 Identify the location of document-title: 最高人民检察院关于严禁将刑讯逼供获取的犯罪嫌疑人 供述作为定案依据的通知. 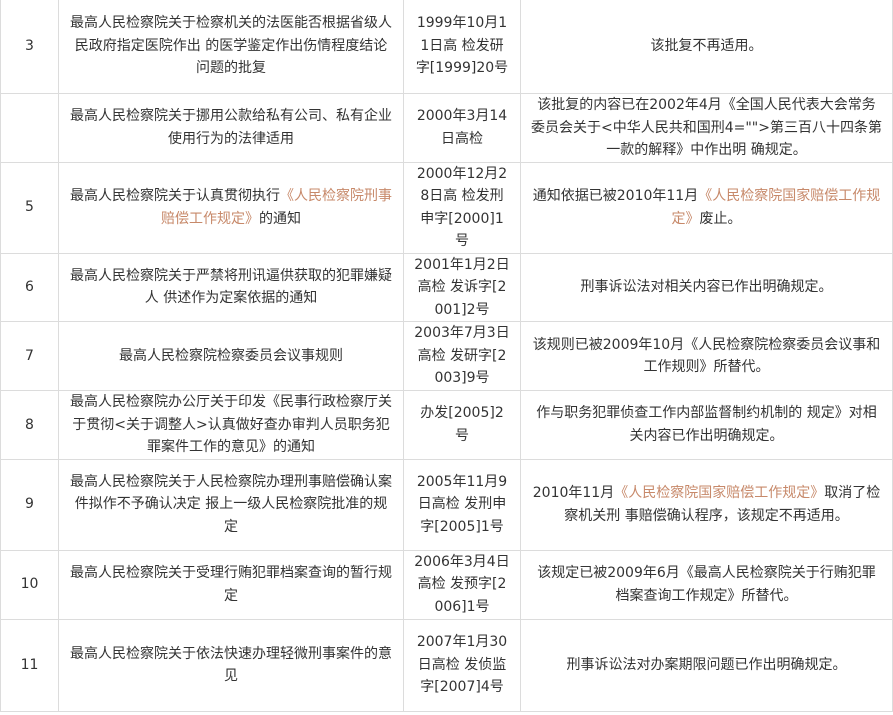
(231, 287).